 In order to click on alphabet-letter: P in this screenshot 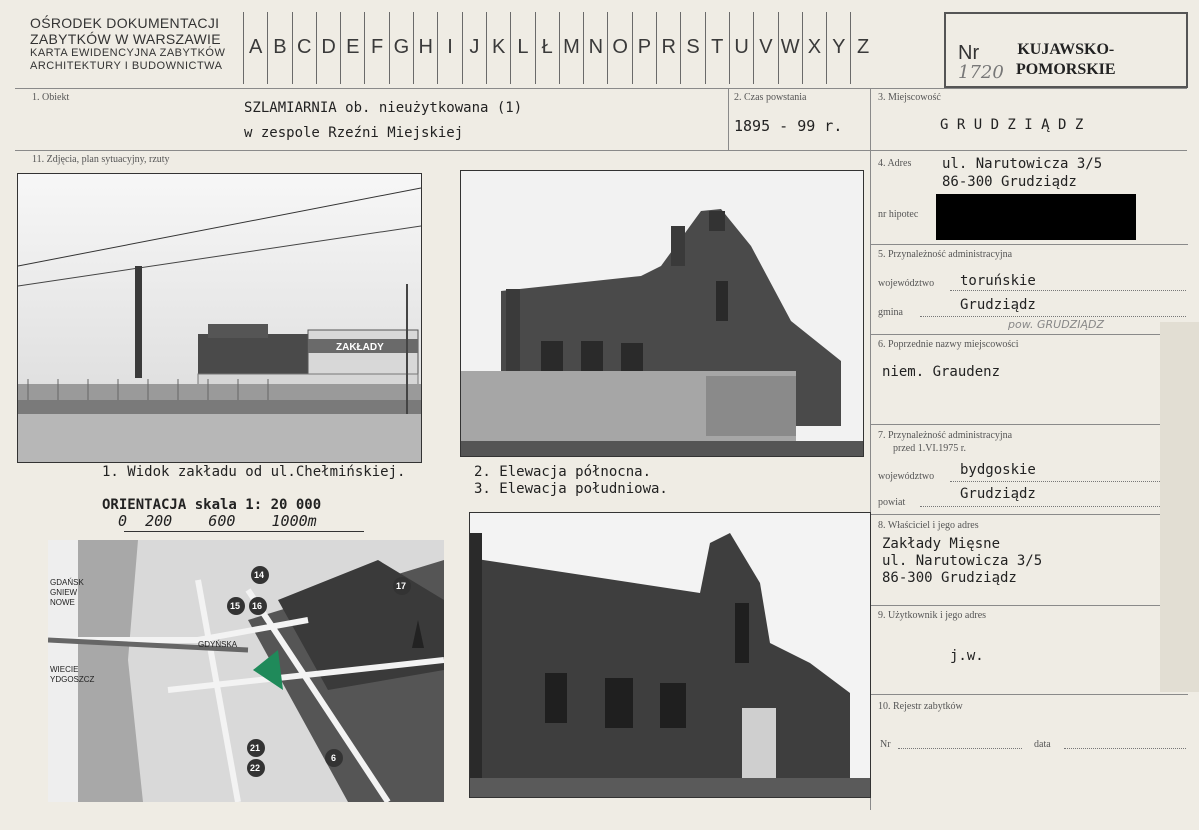, I will do `click(643, 48)`.